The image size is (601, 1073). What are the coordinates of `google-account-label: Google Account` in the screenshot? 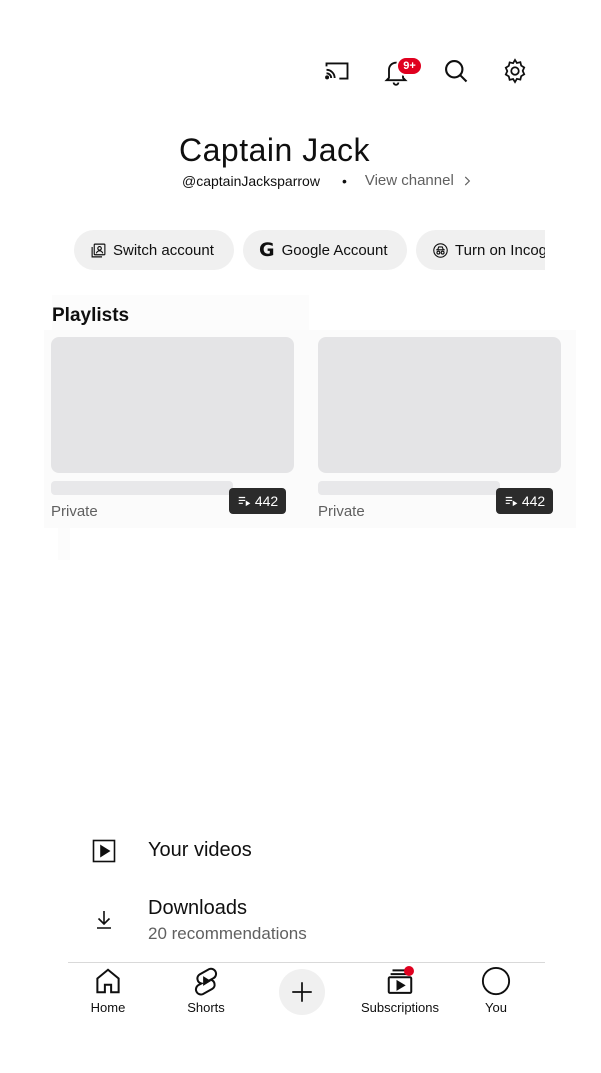 It's located at (334, 250).